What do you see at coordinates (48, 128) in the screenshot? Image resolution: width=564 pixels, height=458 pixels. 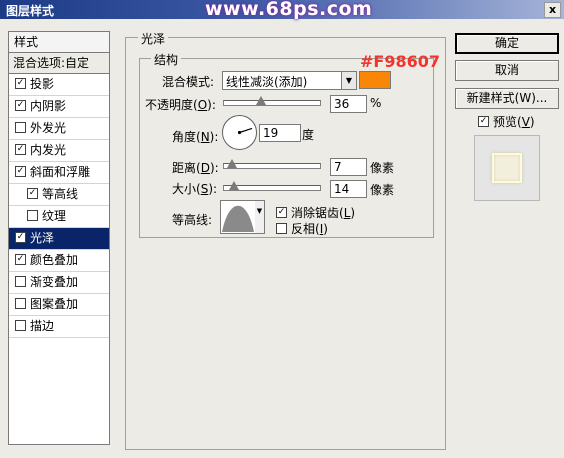 I see `style-item-label: 外发光` at bounding box center [48, 128].